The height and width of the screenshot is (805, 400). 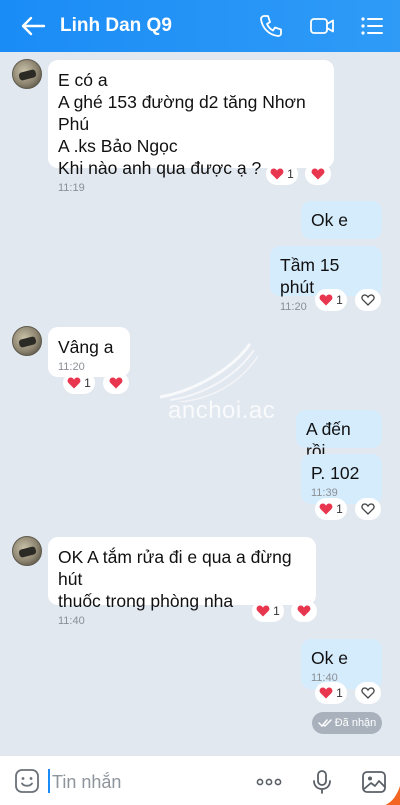 I want to click on delivery-status-text: Đã nhận, so click(x=355, y=723).